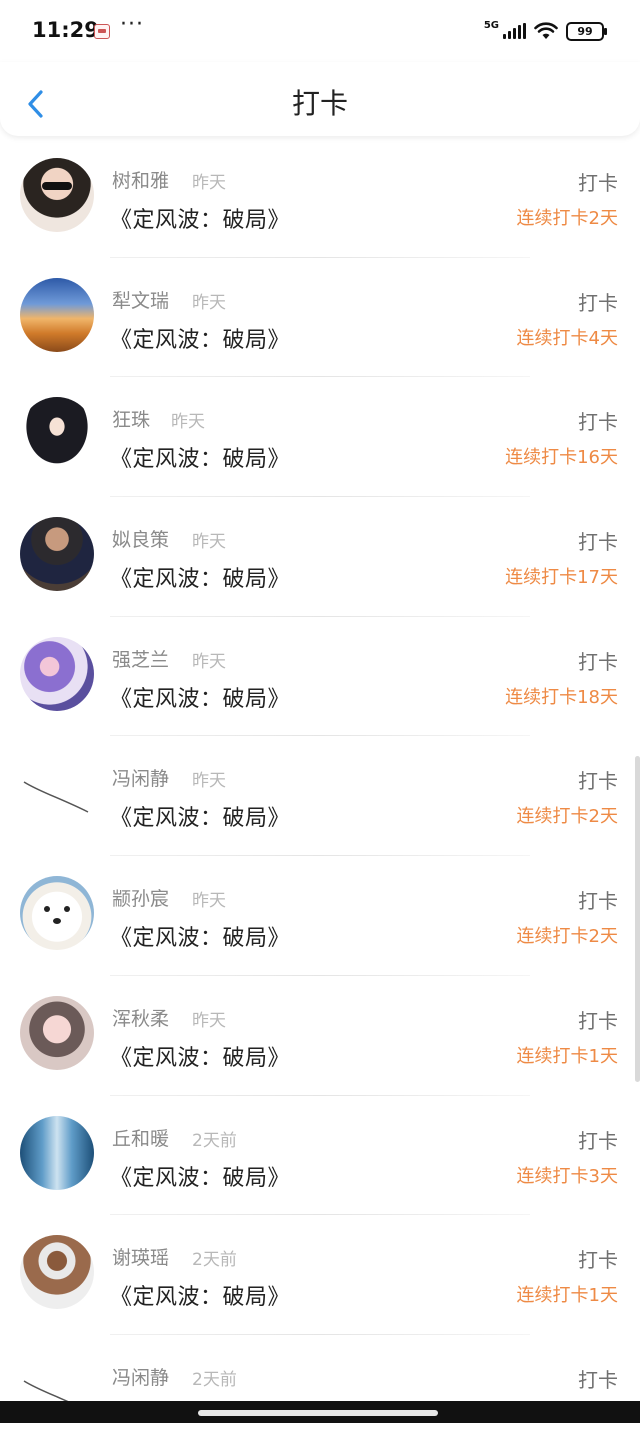  Describe the element at coordinates (140, 1137) in the screenshot. I see `user-name: 丘和暖` at that location.